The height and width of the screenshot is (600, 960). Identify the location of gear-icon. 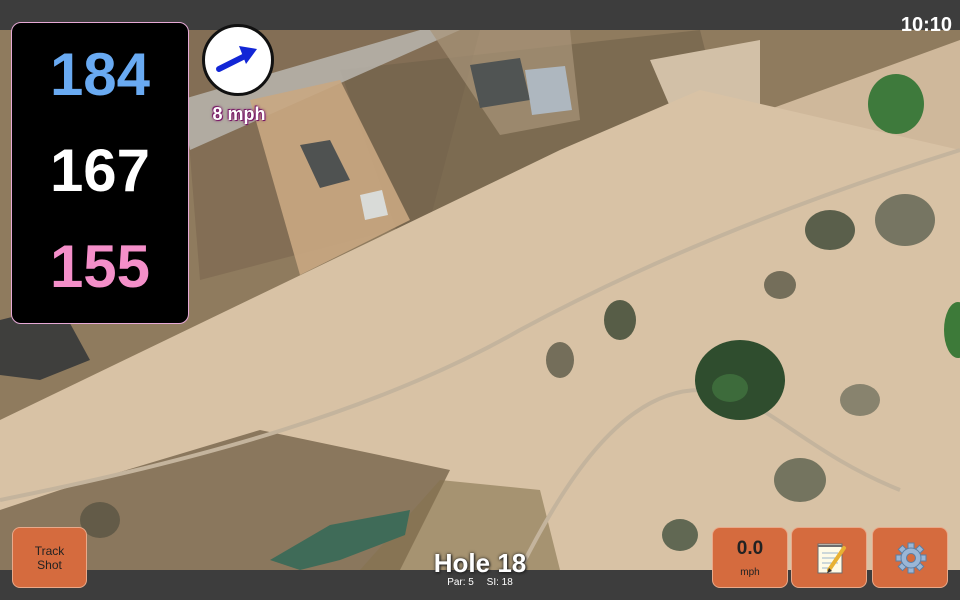
(911, 558).